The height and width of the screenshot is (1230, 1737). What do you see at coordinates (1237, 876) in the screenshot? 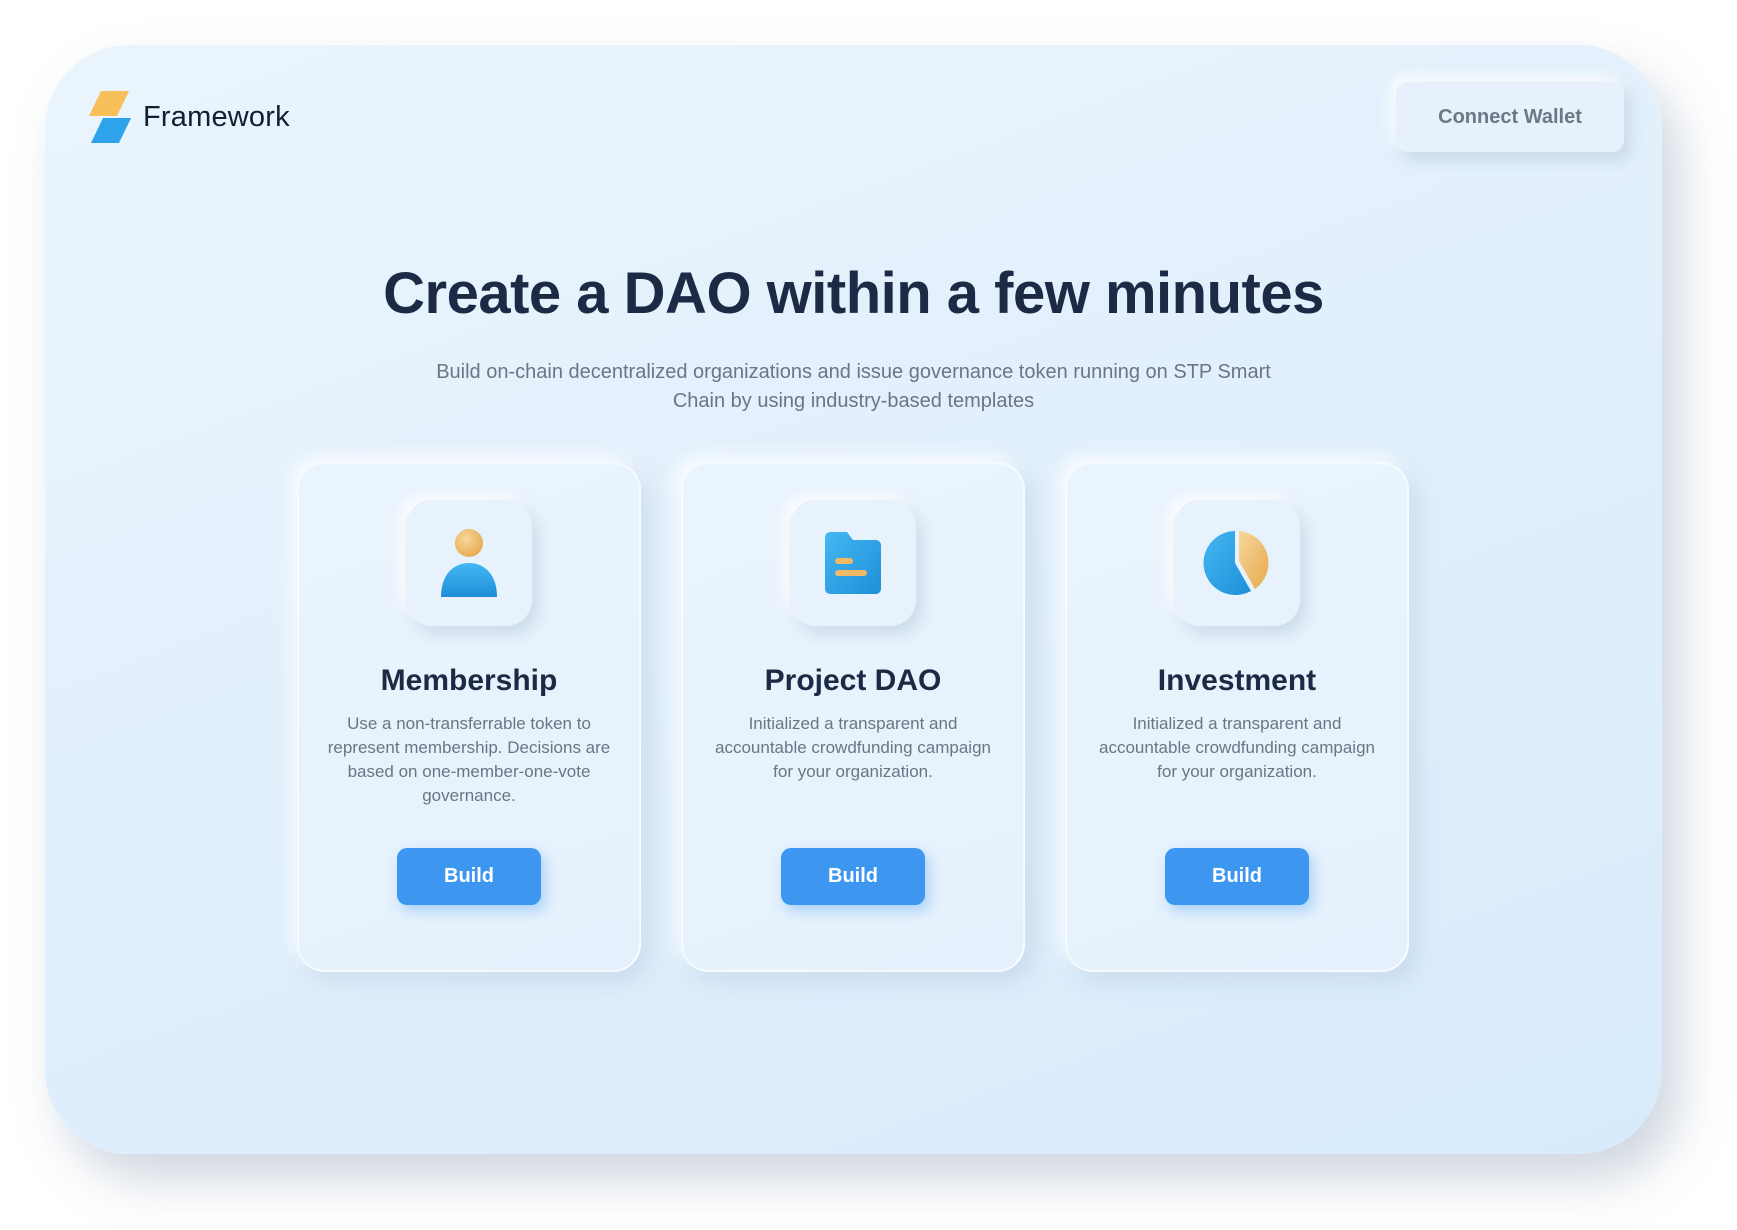
I see `build-button-investment: Build` at bounding box center [1237, 876].